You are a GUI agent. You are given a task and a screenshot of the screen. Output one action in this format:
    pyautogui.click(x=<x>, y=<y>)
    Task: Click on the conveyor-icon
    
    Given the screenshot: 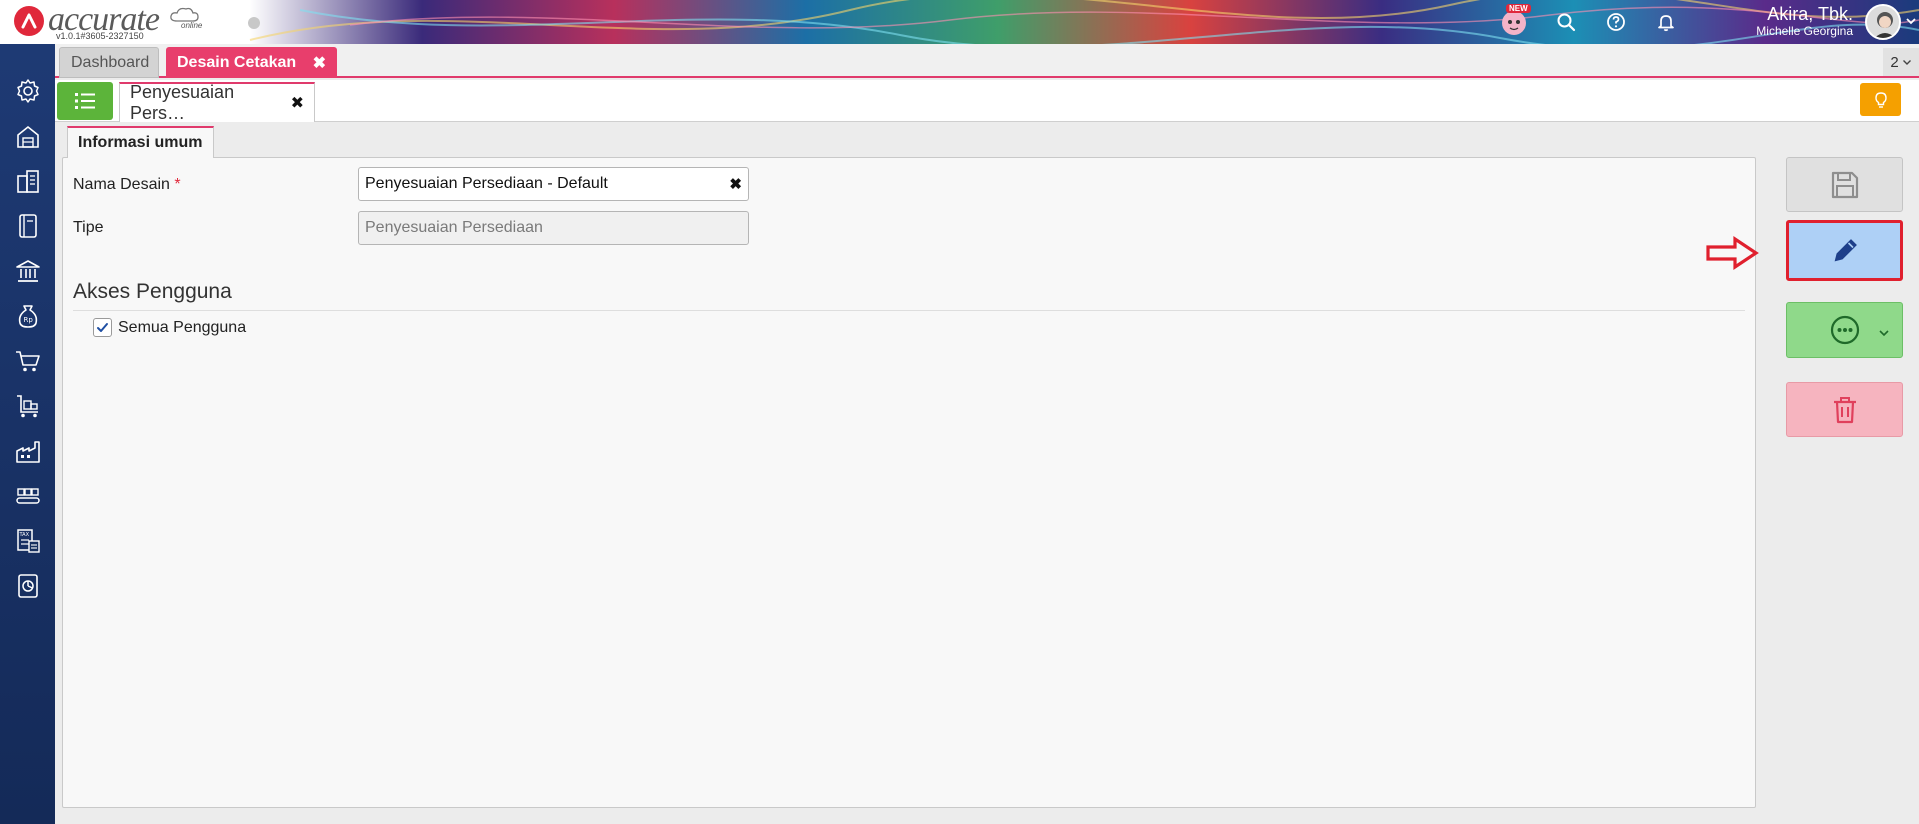 What is the action you would take?
    pyautogui.click(x=28, y=496)
    